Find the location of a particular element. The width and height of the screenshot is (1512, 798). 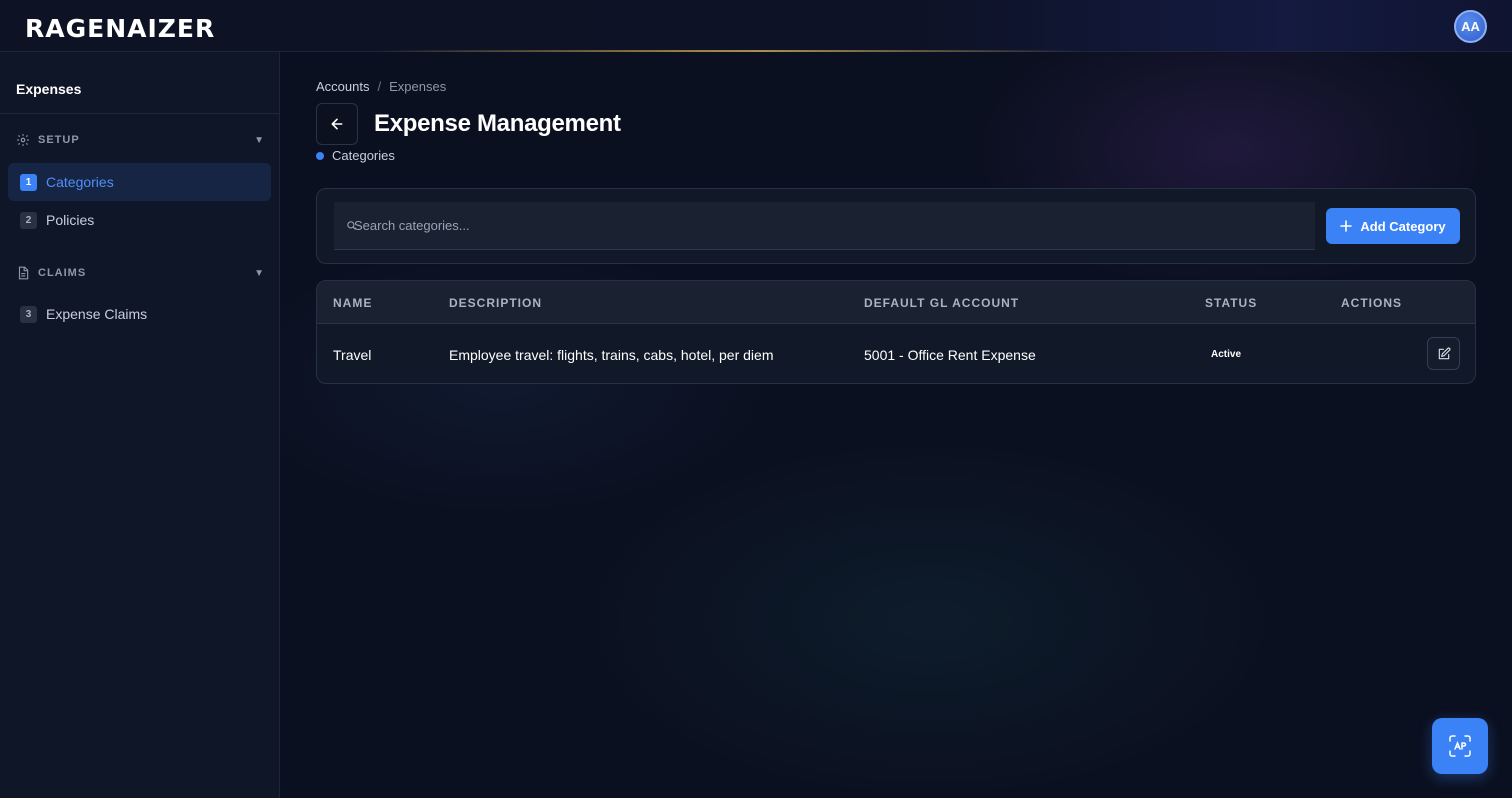

edit-icon is located at coordinates (1444, 354).